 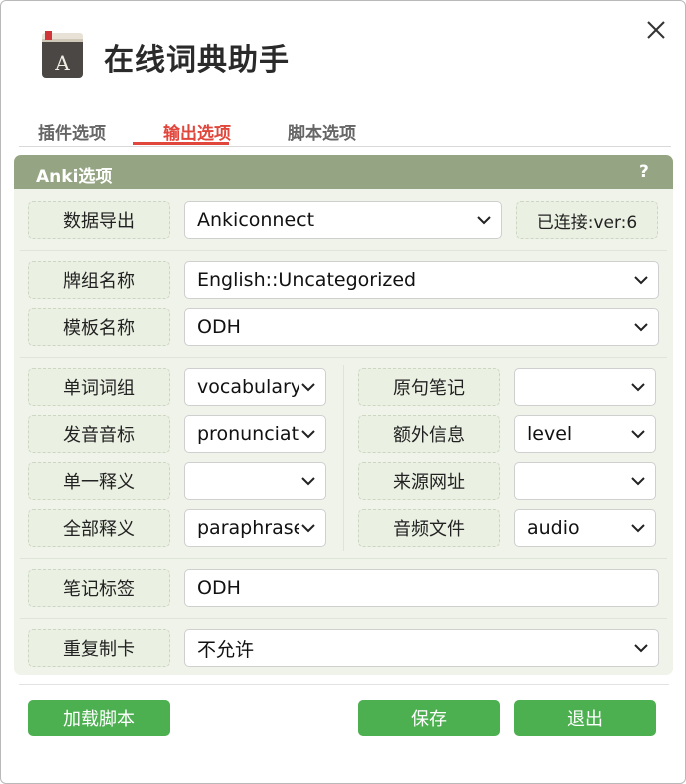 What do you see at coordinates (74, 177) in the screenshot?
I see `panel-title: Anki选项` at bounding box center [74, 177].